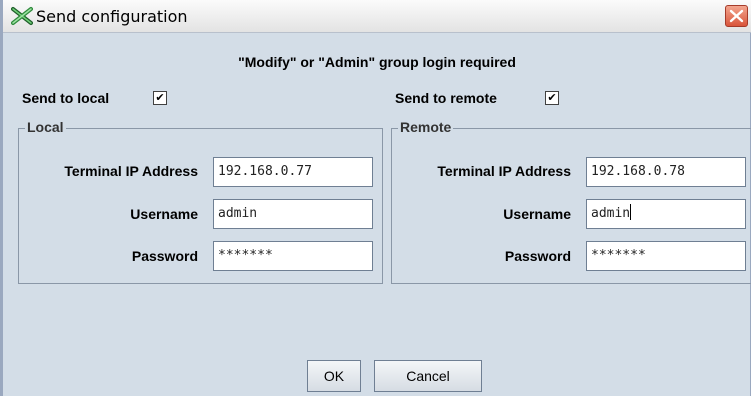  I want to click on remote-group-legend: Remote, so click(426, 127).